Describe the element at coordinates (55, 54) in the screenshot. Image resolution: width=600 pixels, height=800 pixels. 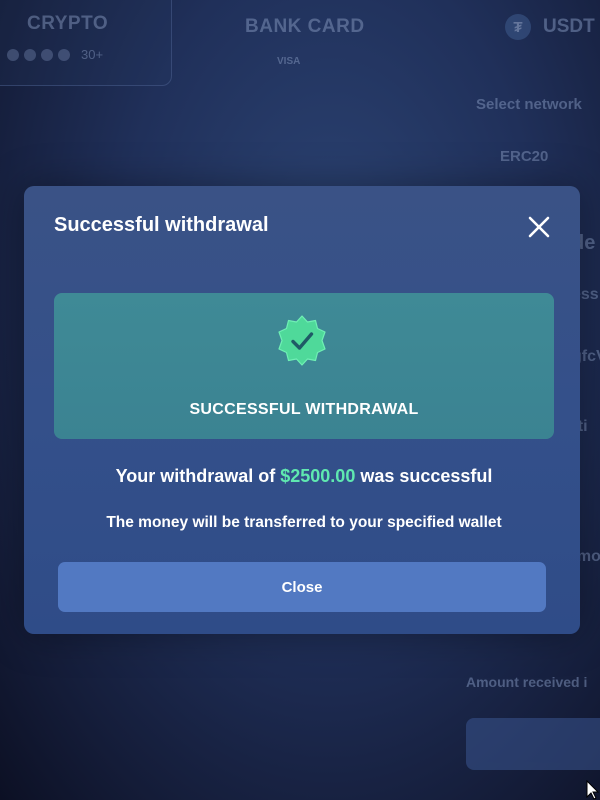
I see `crypto-coins-row: 30+` at that location.